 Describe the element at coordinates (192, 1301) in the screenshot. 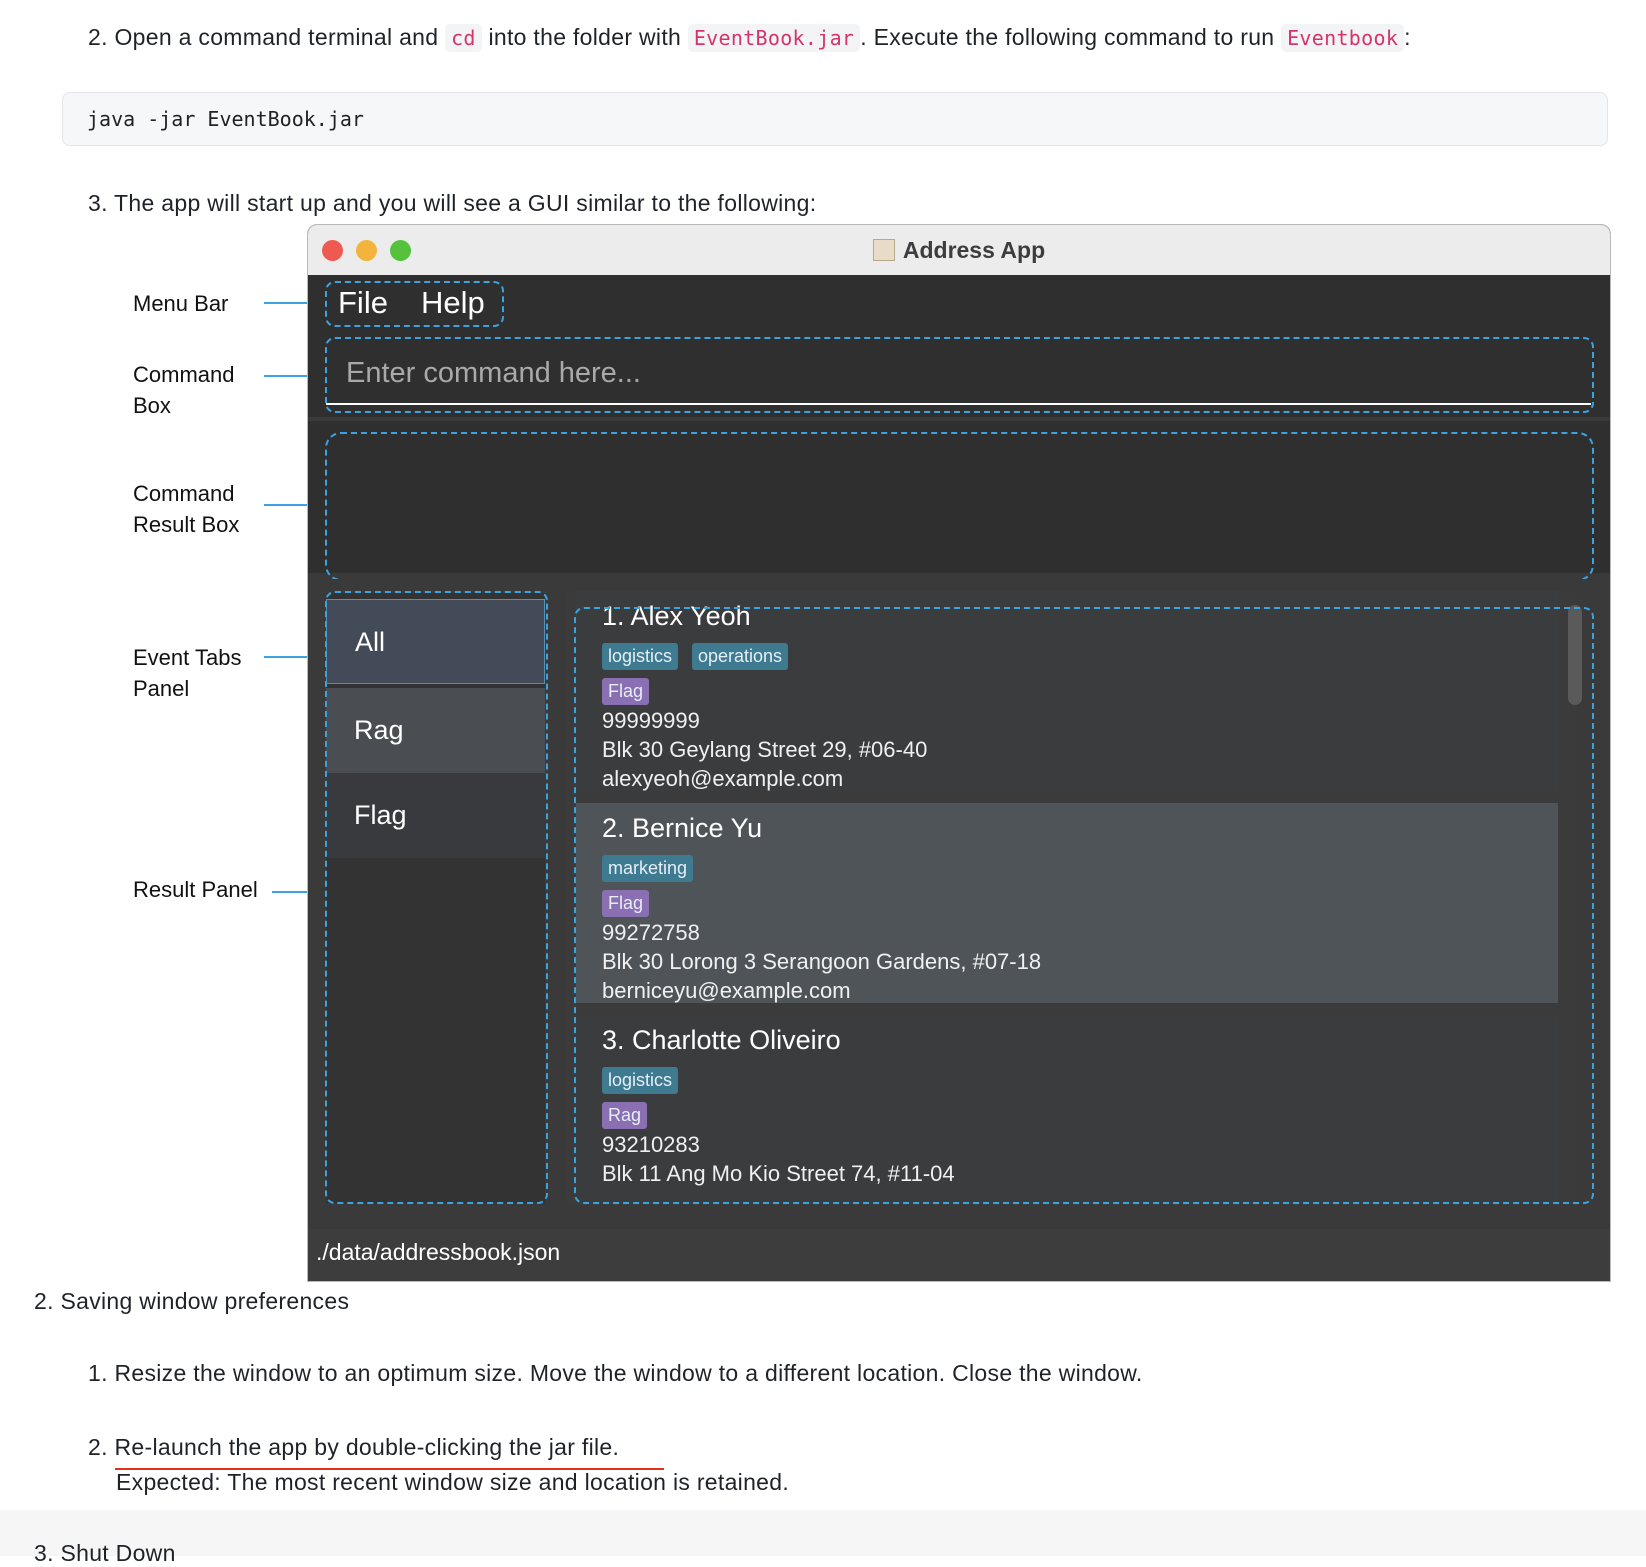

I see `section-2-heading: 2. Saving window preferences` at that location.